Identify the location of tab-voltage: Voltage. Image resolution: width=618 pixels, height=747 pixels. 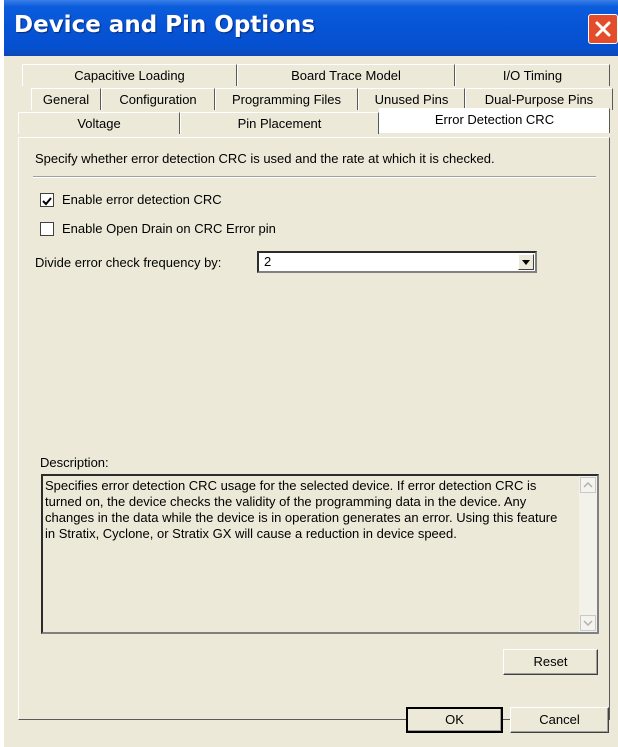
(99, 123).